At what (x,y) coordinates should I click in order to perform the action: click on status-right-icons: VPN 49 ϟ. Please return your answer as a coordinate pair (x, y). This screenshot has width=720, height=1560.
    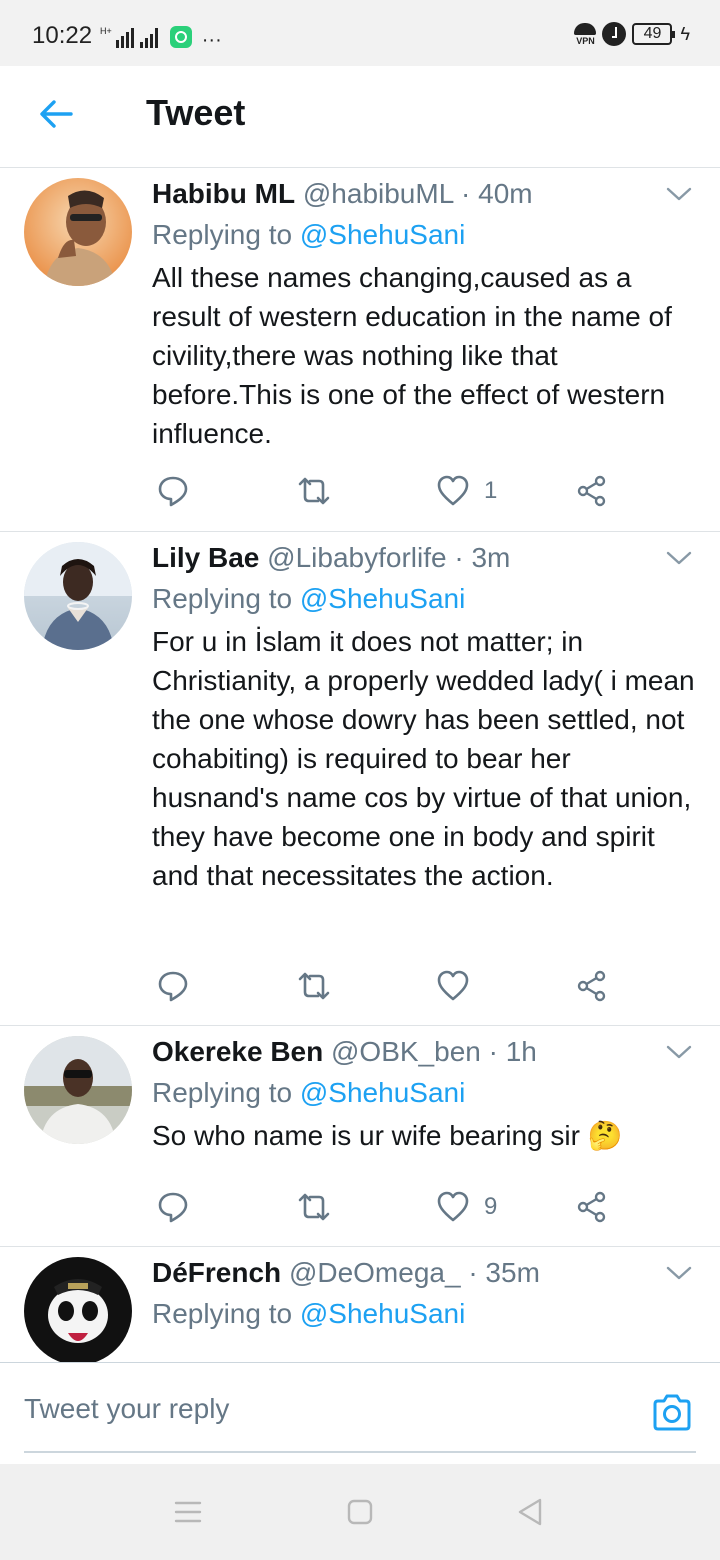
    Looking at the image, I should click on (632, 34).